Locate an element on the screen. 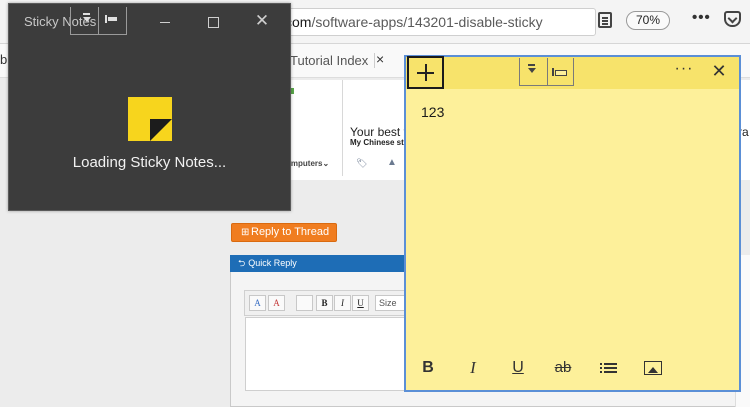  promo-heading: Your best f is located at coordinates (378, 132).